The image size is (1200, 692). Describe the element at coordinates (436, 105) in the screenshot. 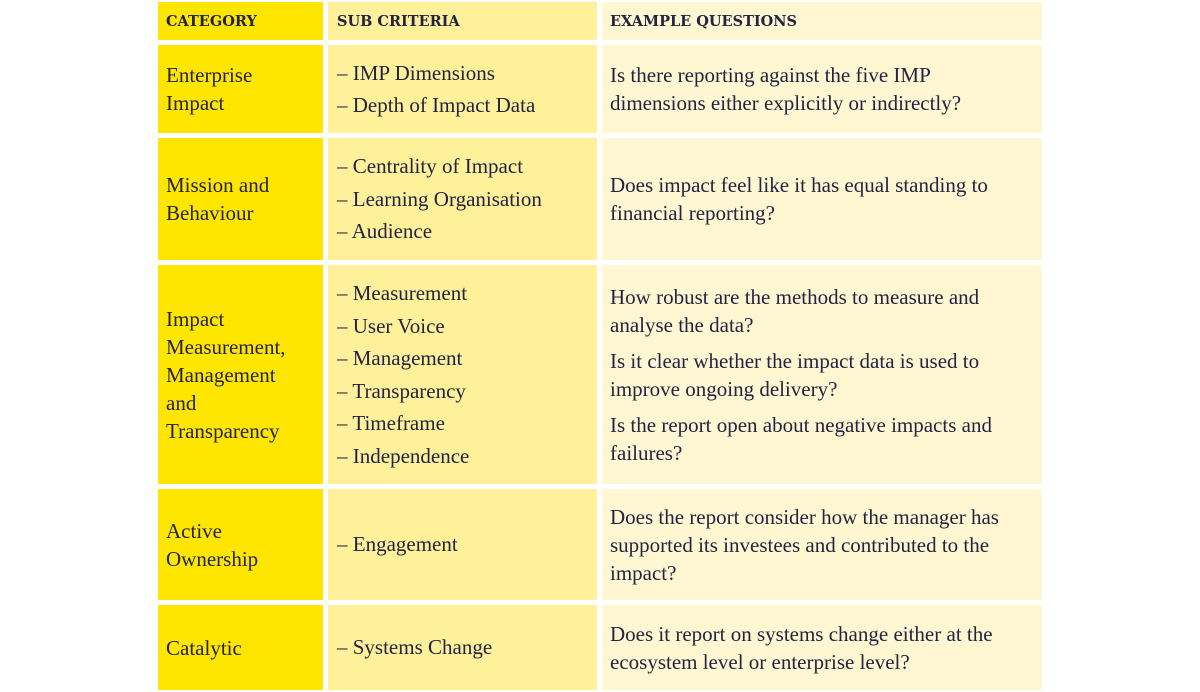

I see `sub-criteria-item: – Depth of Impact Data` at that location.